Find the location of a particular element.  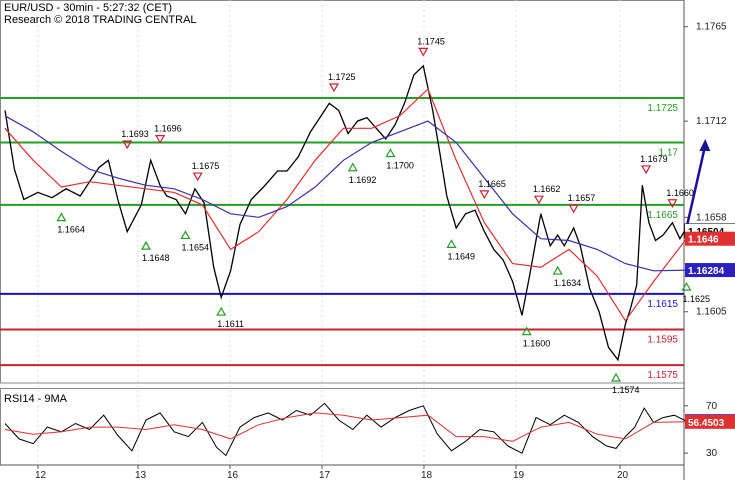

swing-low-label: 1.1600 is located at coordinates (537, 344).